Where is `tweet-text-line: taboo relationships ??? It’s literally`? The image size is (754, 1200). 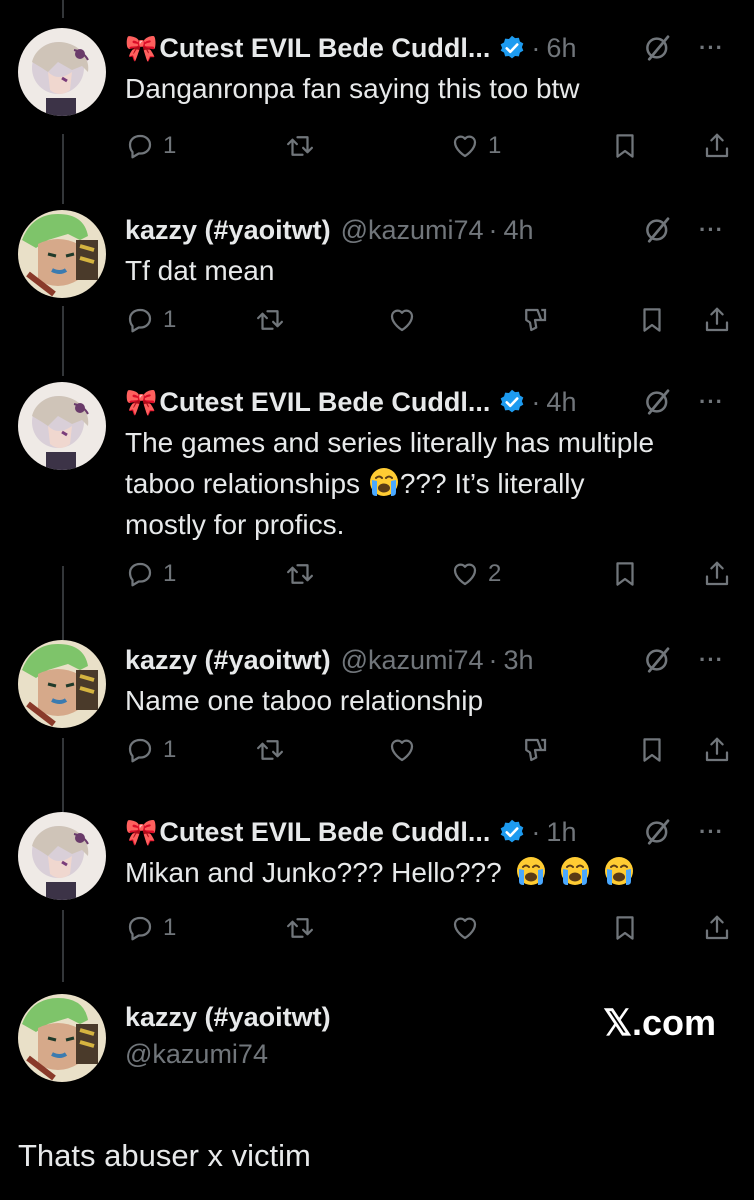
tweet-text-line: taboo relationships ??? It’s literally is located at coordinates (419, 483).